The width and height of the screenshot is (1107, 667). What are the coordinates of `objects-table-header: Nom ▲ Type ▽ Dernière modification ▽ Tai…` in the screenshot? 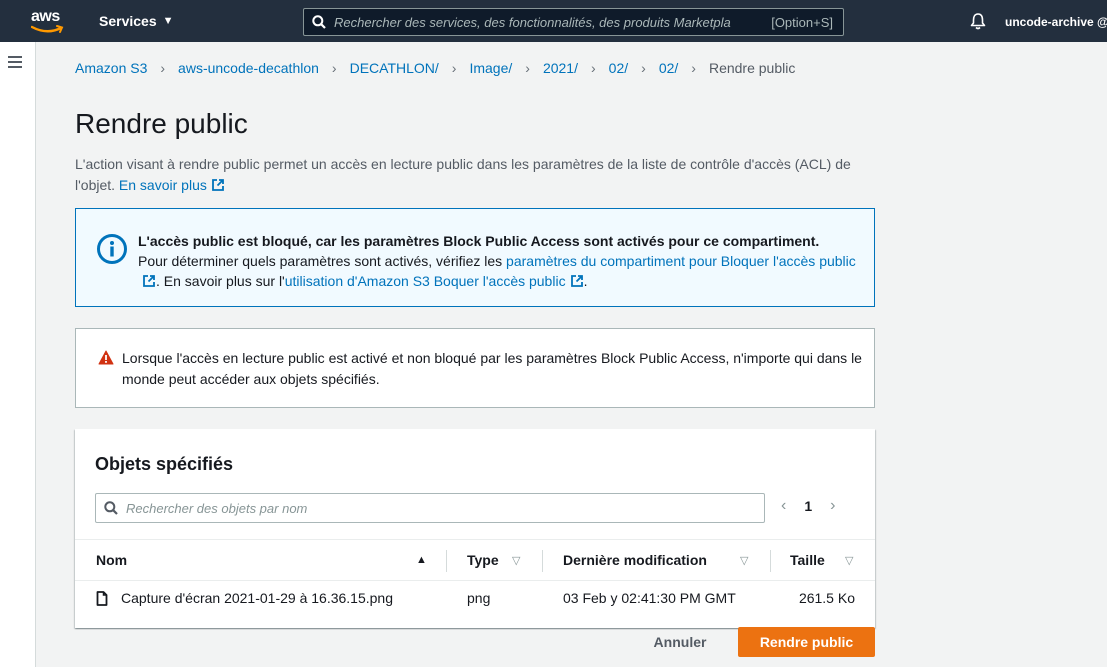 It's located at (475, 560).